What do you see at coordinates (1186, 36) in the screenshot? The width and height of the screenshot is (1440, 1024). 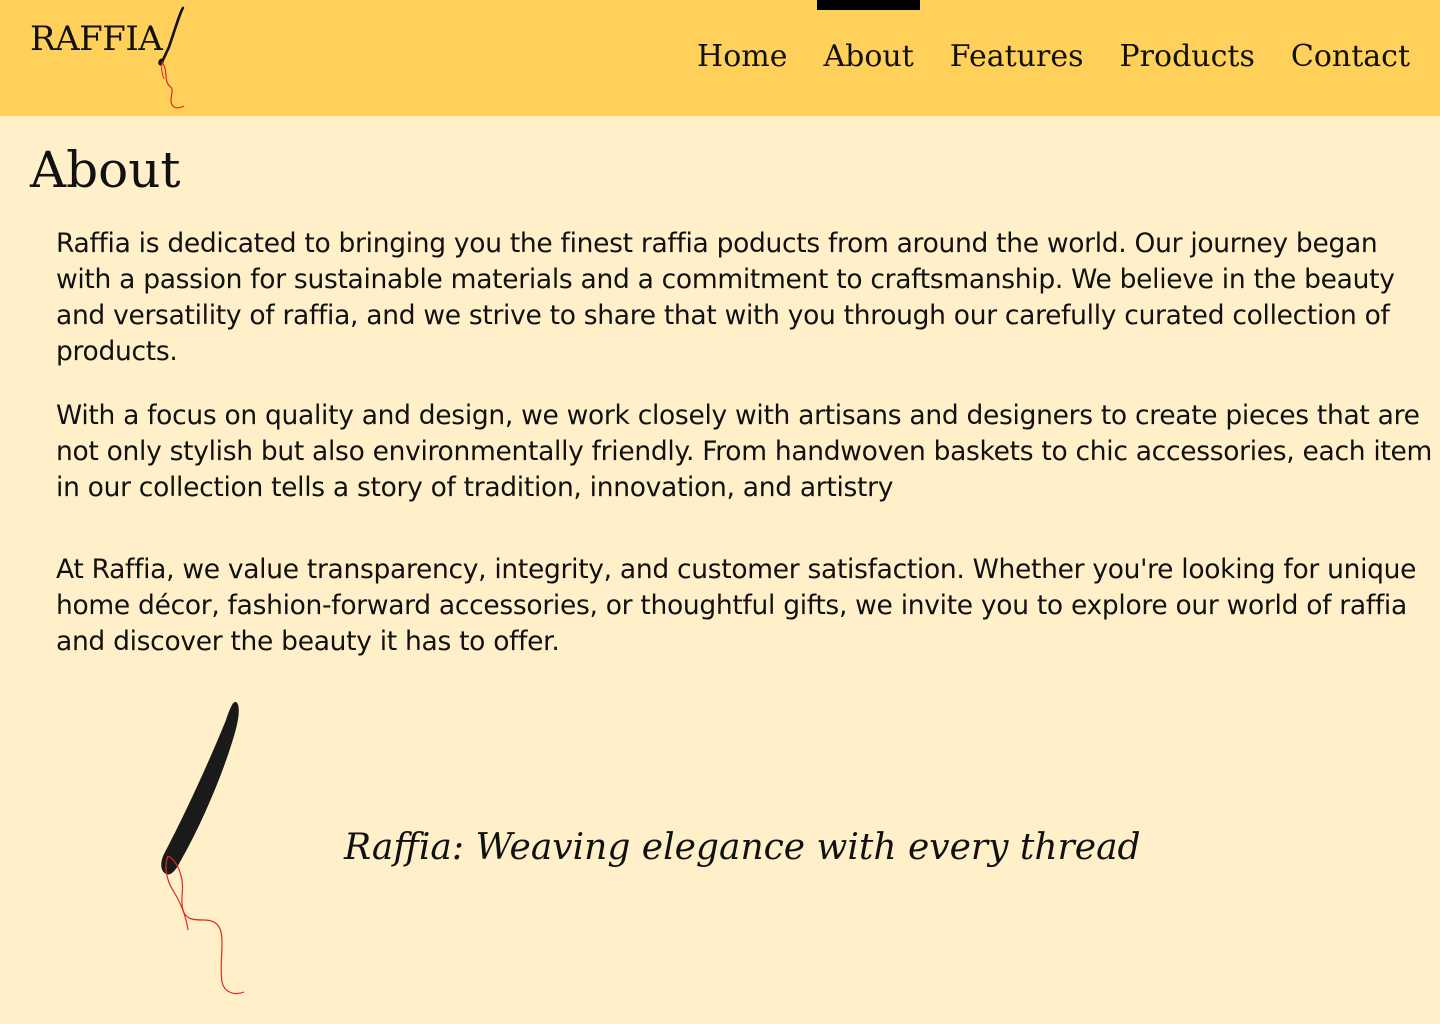 I see `nav-products: Products` at bounding box center [1186, 36].